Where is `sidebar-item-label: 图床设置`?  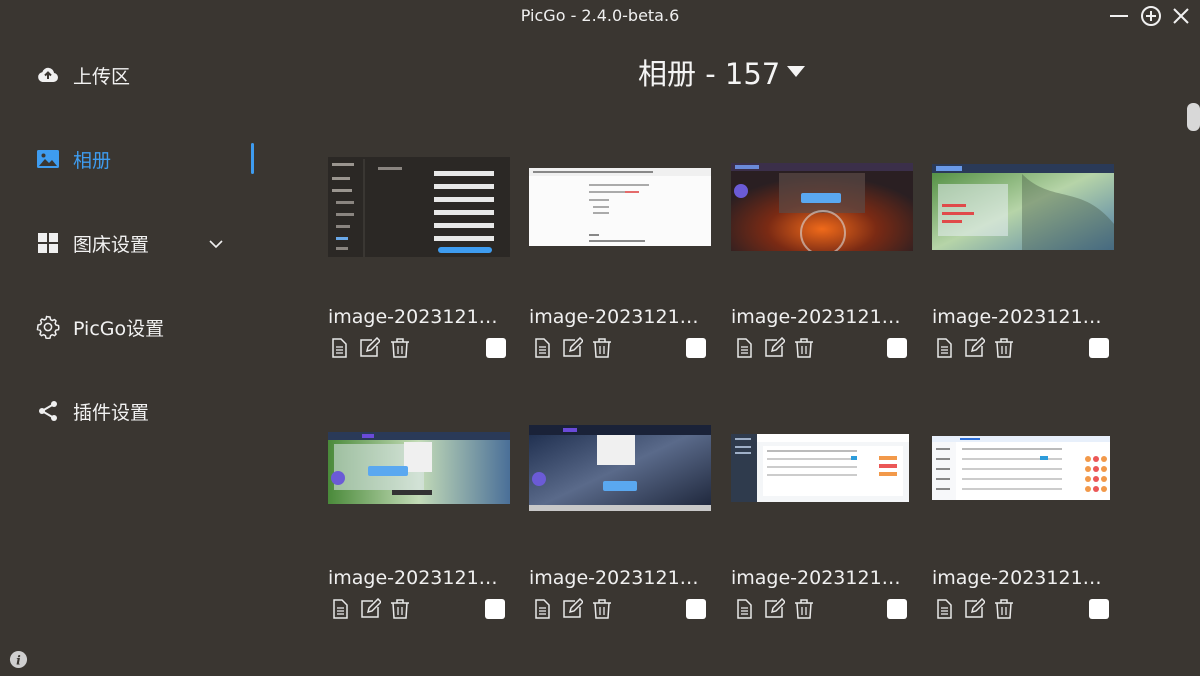
sidebar-item-label: 图床设置 is located at coordinates (111, 244).